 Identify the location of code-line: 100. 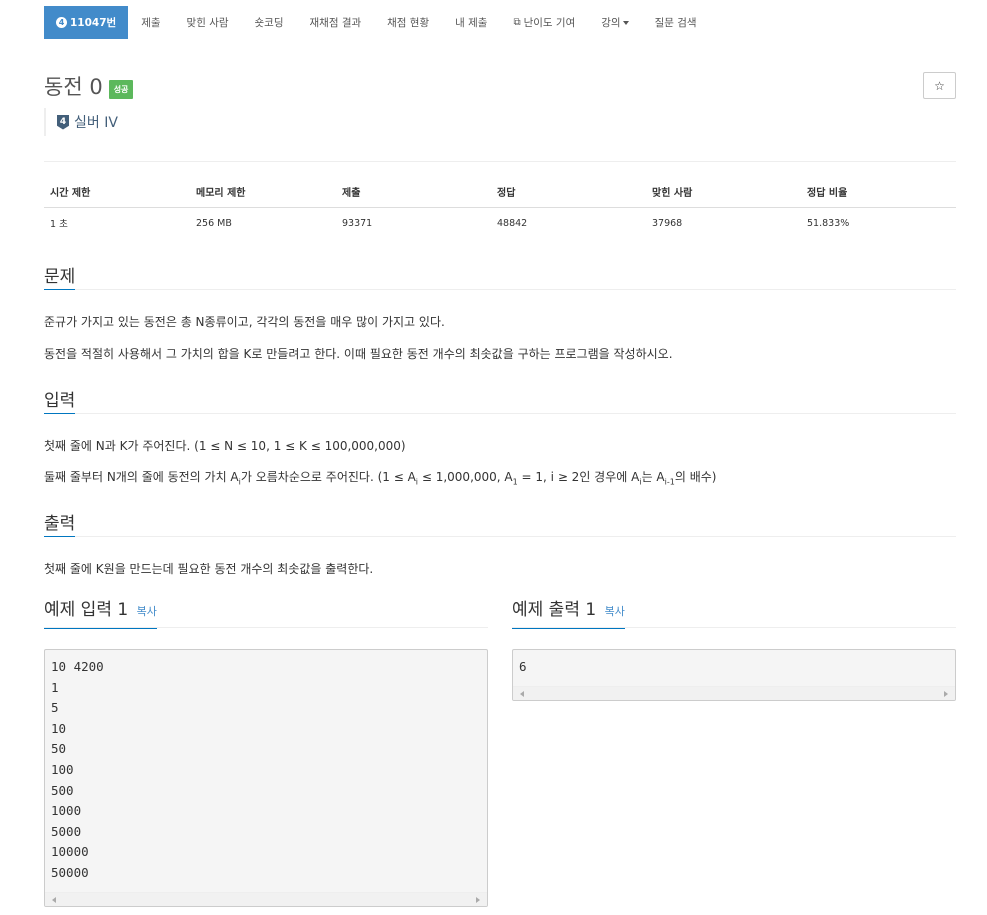
(62, 769).